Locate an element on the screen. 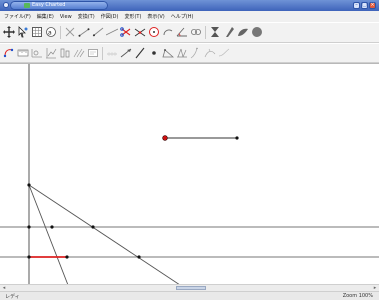  line-icon is located at coordinates (112, 32).